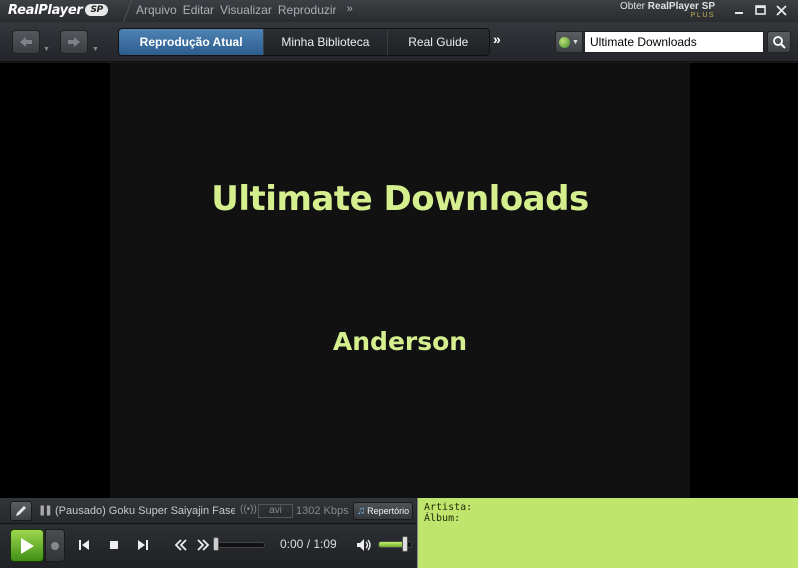 Image resolution: width=798 pixels, height=568 pixels. I want to click on playlist-label: Repertório, so click(388, 511).